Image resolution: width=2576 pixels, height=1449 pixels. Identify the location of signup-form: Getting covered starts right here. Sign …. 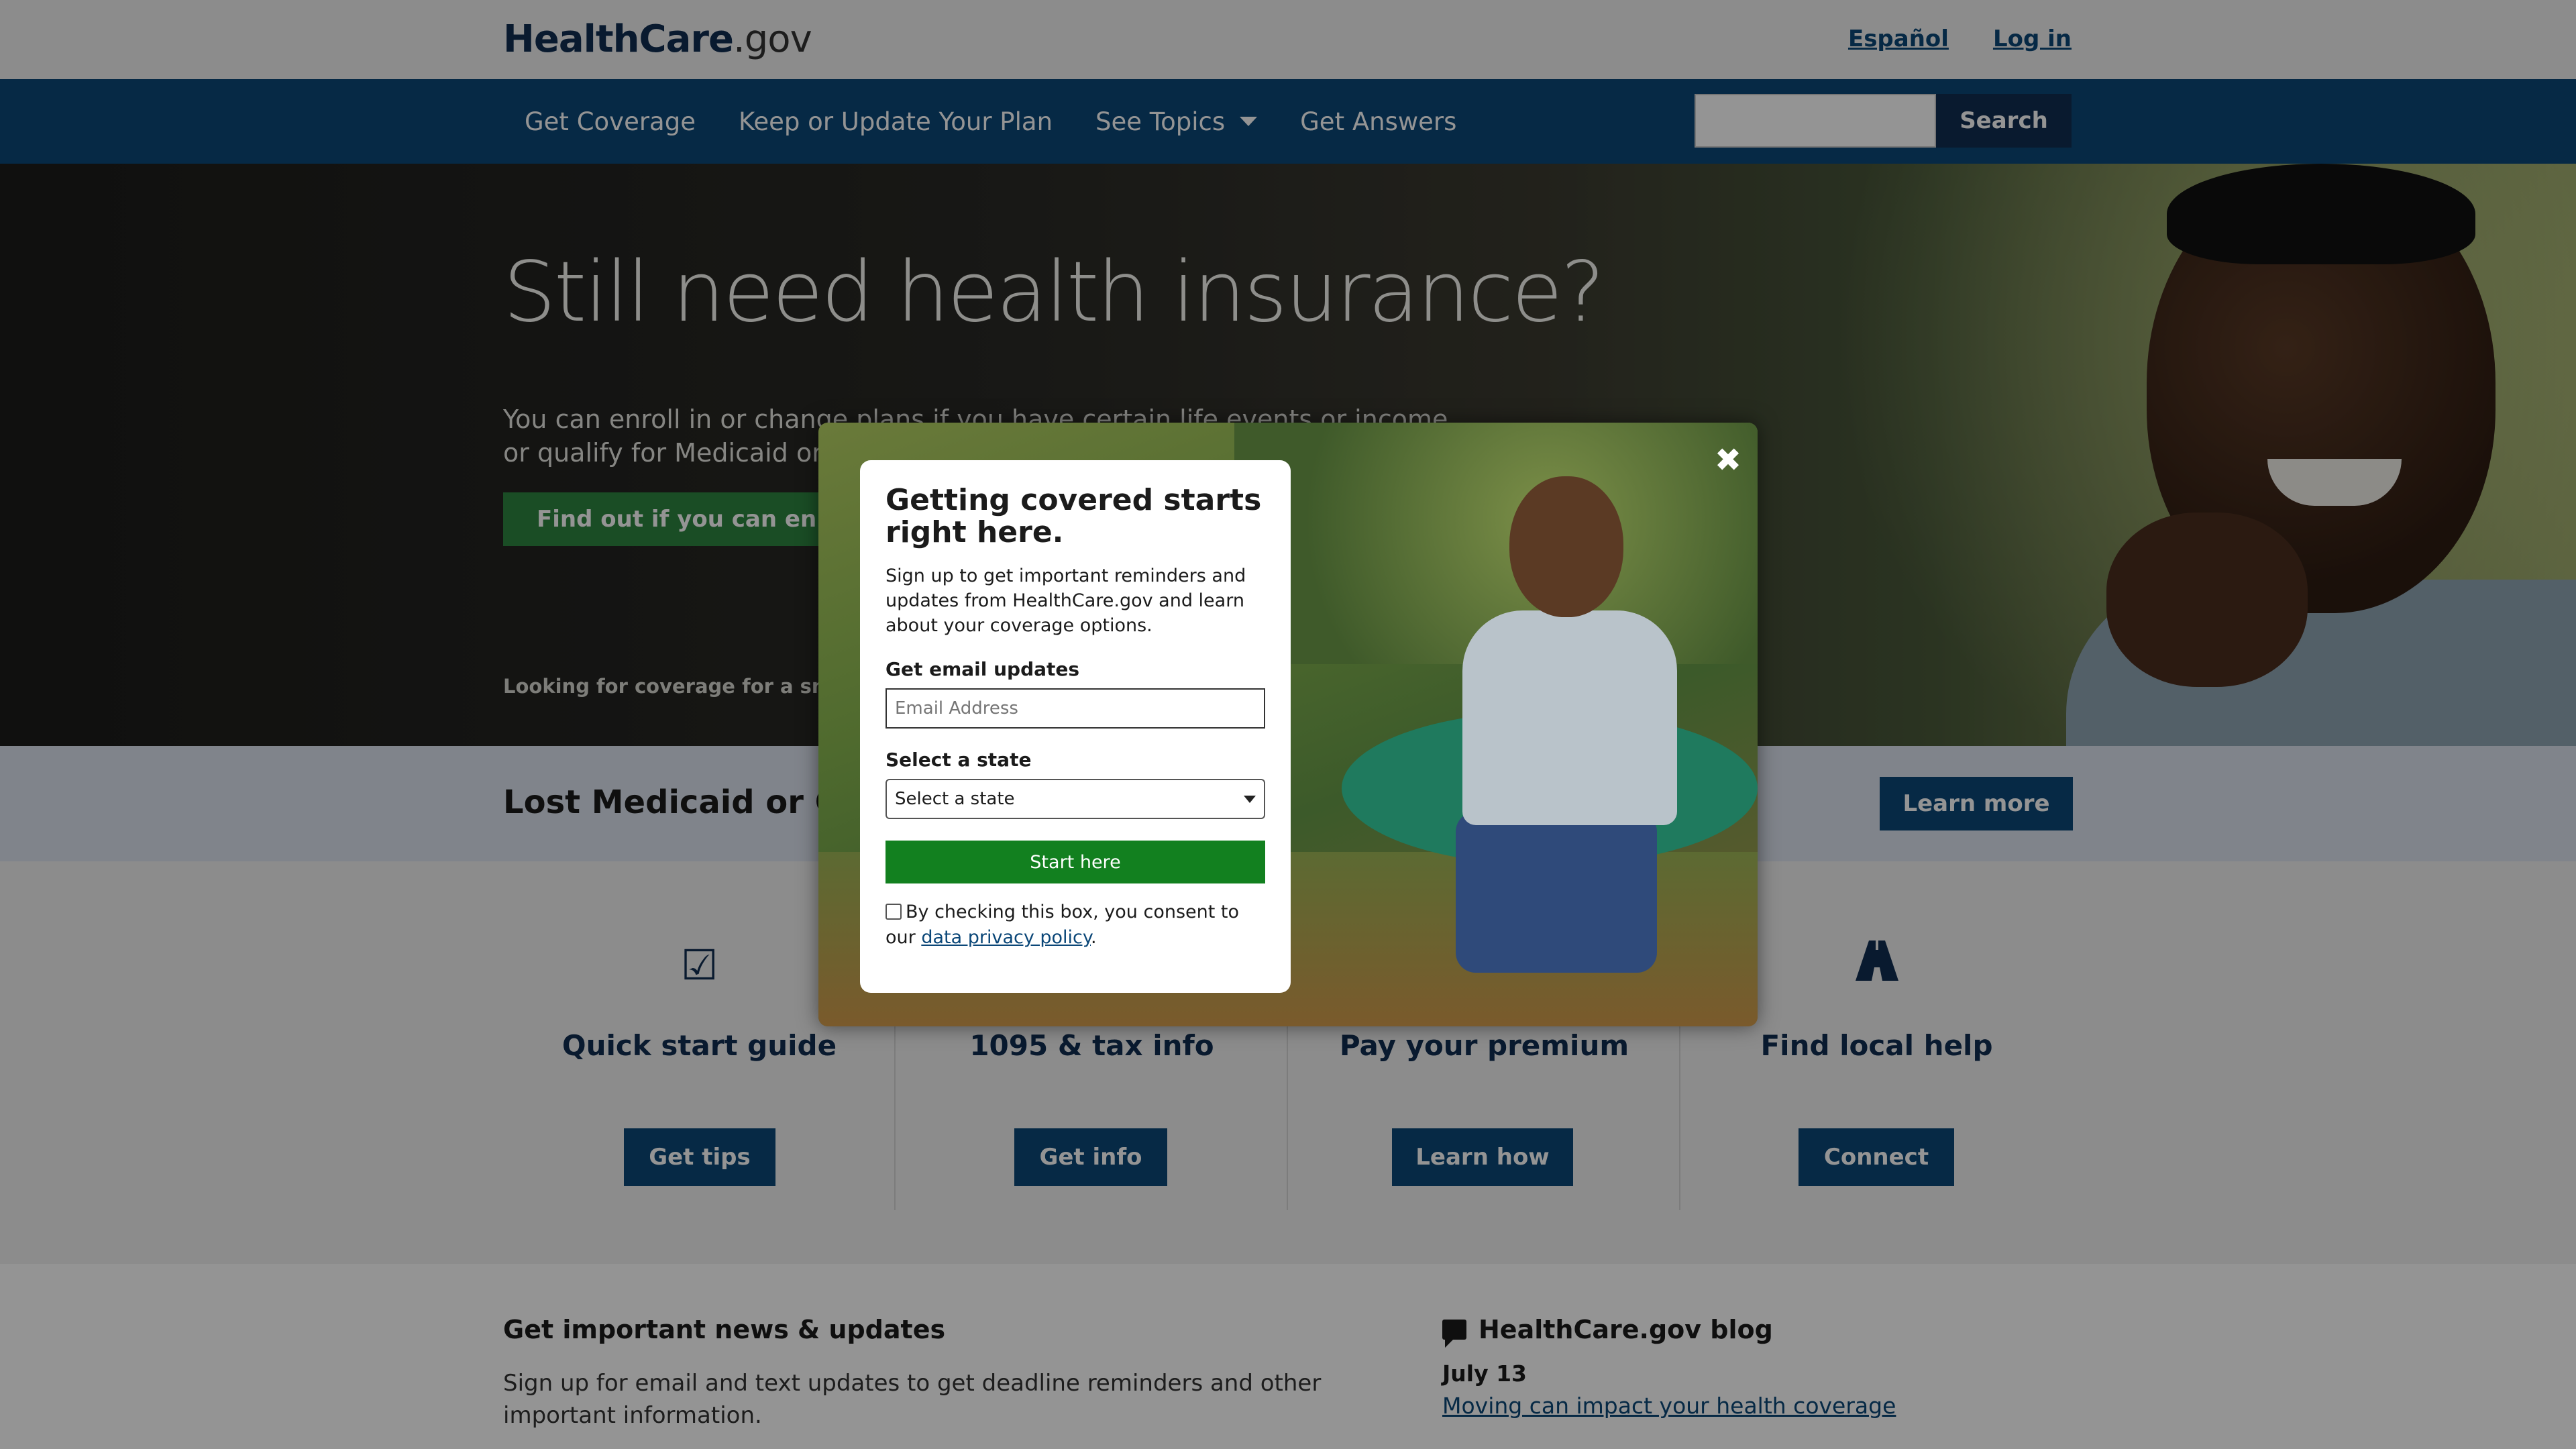
(1075, 726).